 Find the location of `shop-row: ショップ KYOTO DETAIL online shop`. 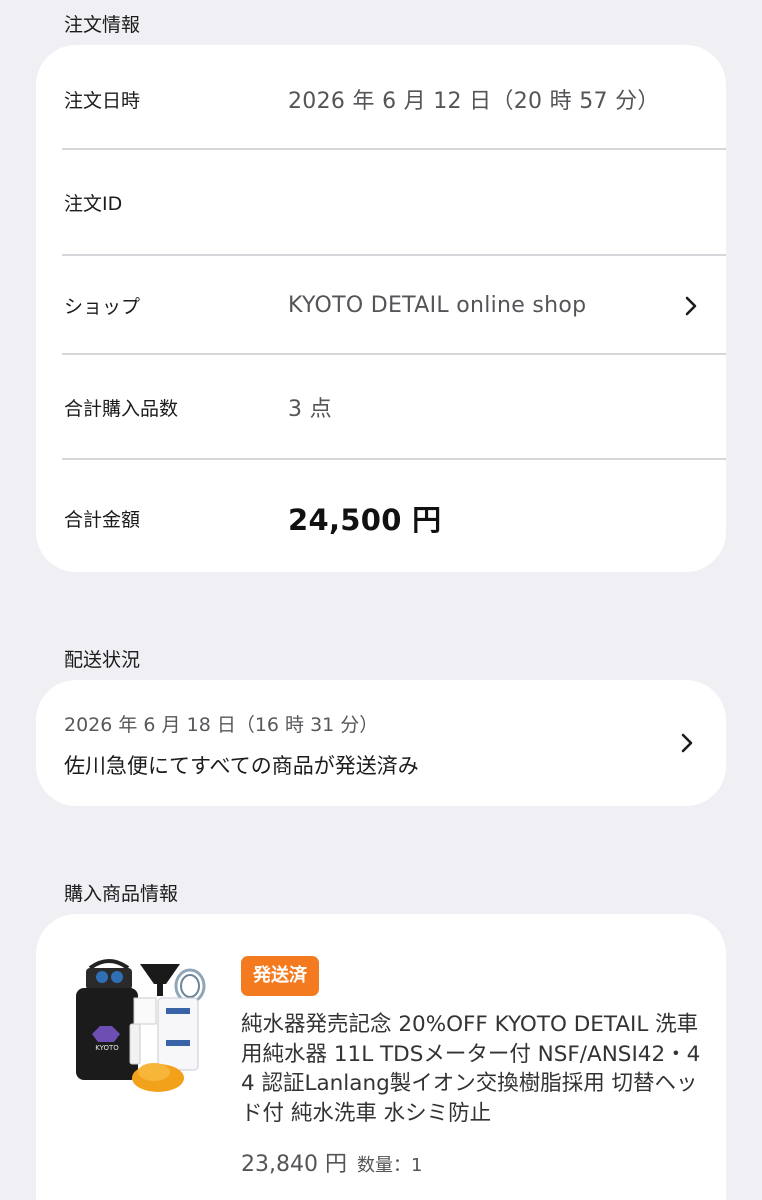

shop-row: ショップ KYOTO DETAIL online shop is located at coordinates (394, 305).